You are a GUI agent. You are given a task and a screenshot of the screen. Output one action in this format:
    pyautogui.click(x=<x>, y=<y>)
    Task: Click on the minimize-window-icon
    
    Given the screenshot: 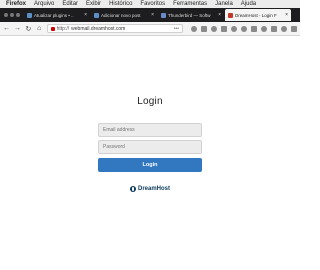 What is the action you would take?
    pyautogui.click(x=12, y=15)
    